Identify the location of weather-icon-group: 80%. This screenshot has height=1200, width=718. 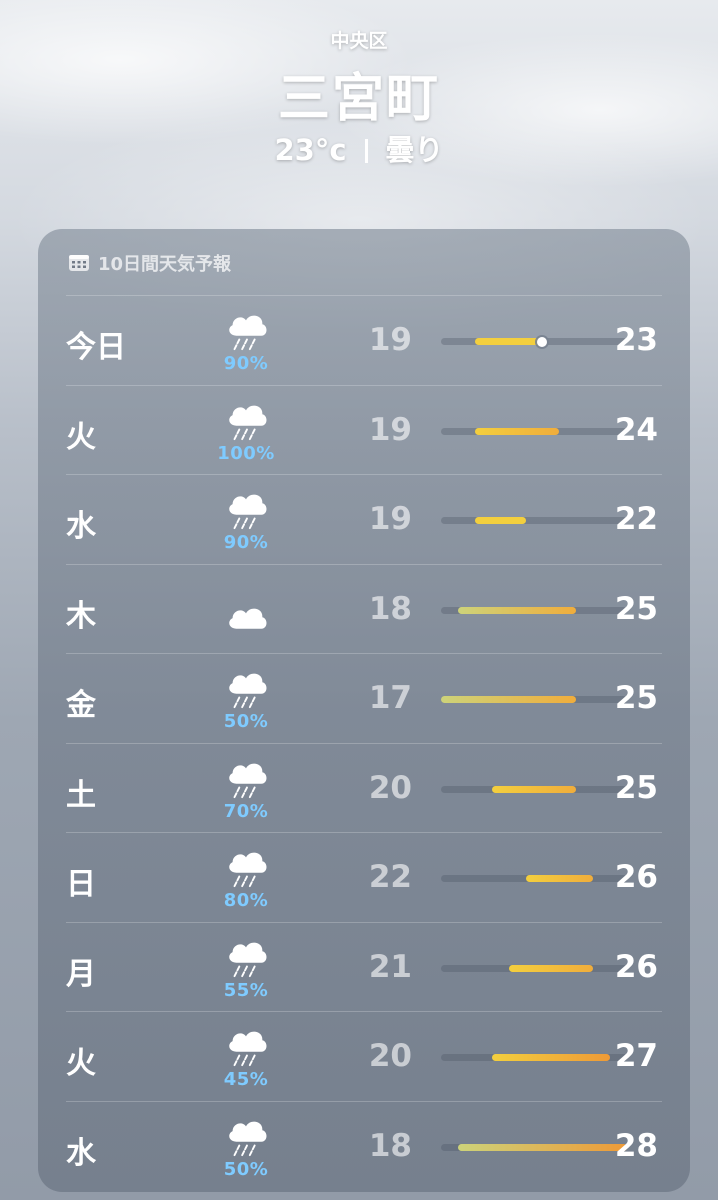
(246, 879).